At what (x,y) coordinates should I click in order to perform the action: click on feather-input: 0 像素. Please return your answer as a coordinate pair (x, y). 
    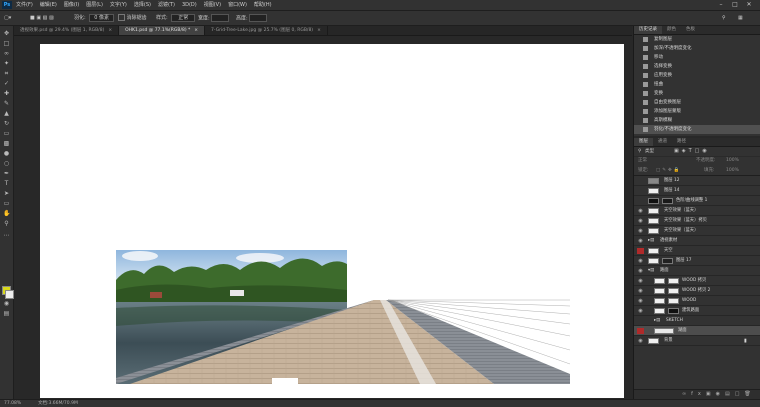
    Looking at the image, I should click on (102, 18).